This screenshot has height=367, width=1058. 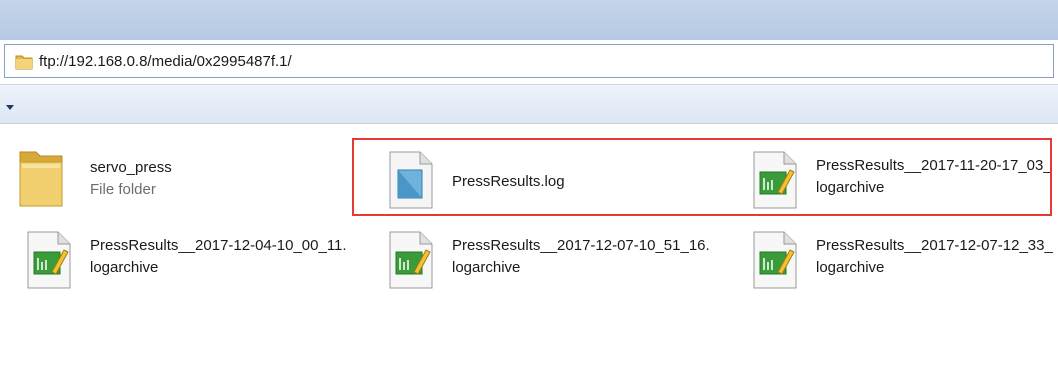 What do you see at coordinates (123, 189) in the screenshot?
I see `file-type-label: File folder` at bounding box center [123, 189].